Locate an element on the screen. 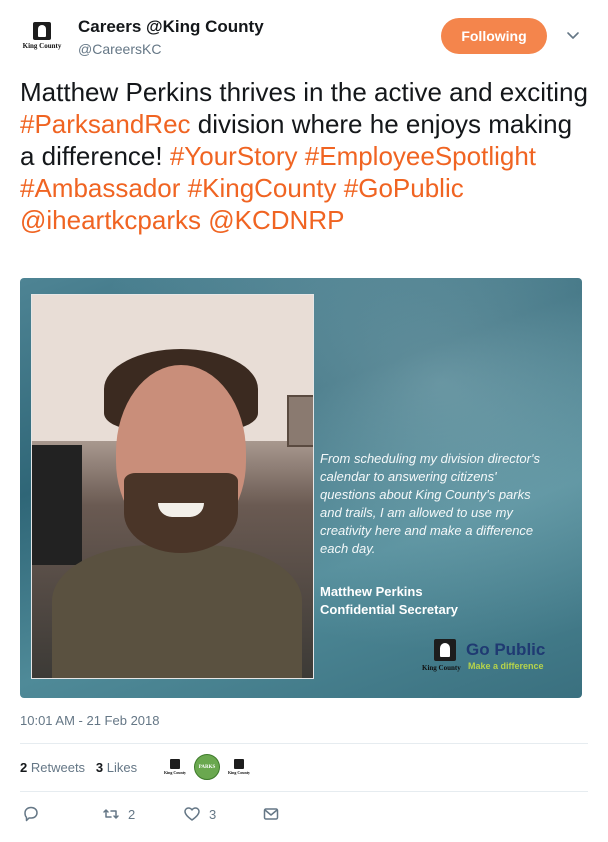  liker-avatar: PARKS is located at coordinates (207, 767).